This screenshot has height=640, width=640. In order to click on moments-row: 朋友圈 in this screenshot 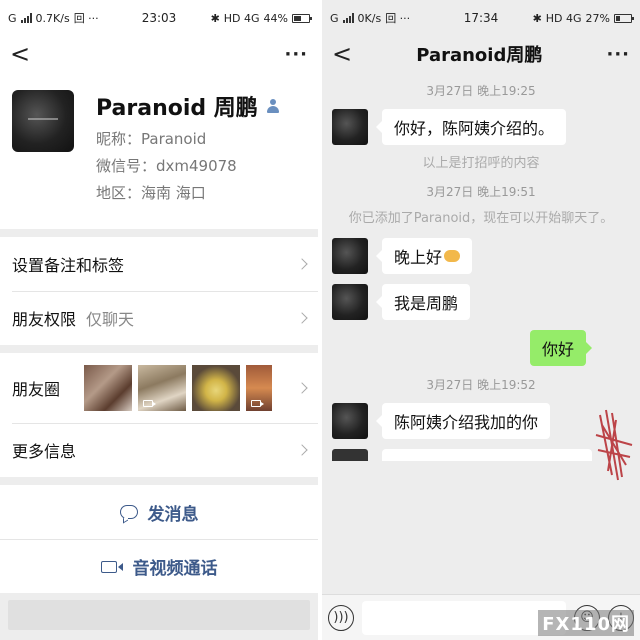, I will do `click(159, 388)`.